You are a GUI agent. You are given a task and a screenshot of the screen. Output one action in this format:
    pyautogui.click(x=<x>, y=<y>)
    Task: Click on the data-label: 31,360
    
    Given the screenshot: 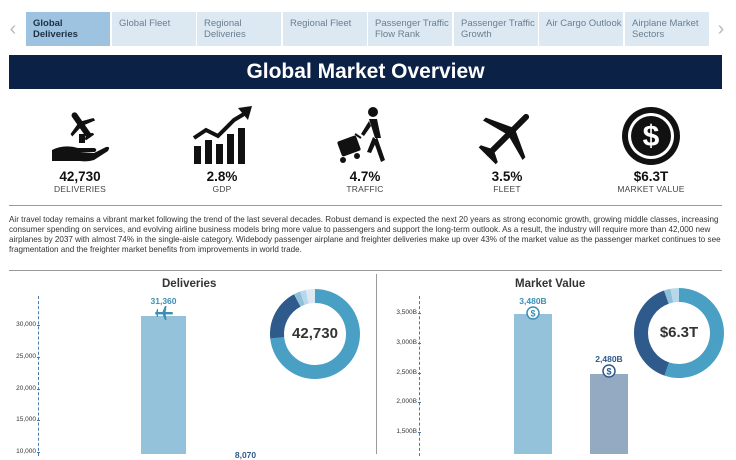 What is the action you would take?
    pyautogui.click(x=163, y=301)
    